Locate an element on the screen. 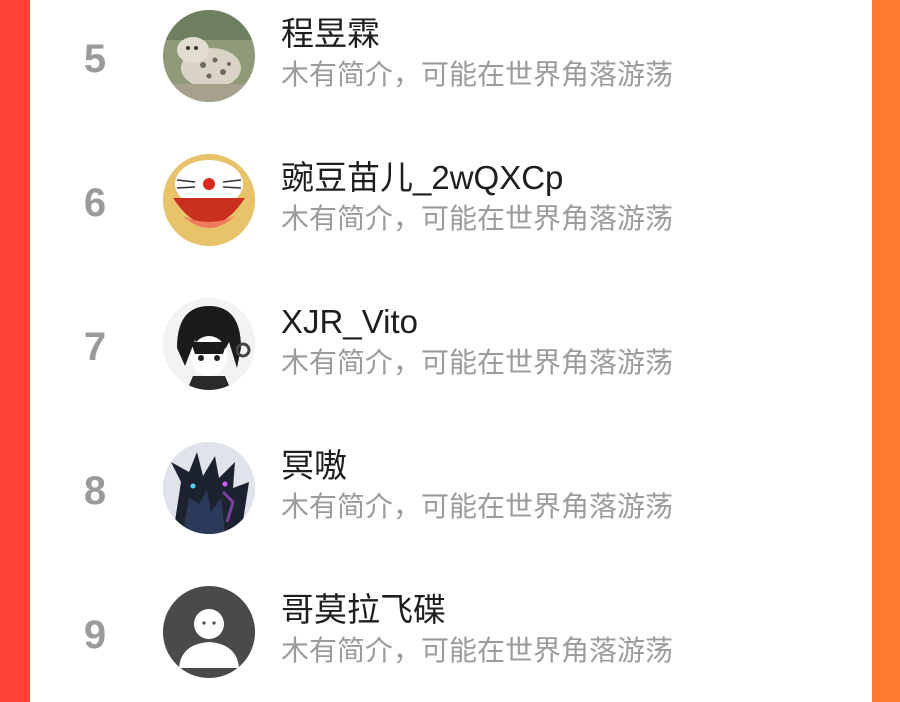 This screenshot has height=702, width=900. user-name: 豌豆苗儿_2wQXCp is located at coordinates (422, 178).